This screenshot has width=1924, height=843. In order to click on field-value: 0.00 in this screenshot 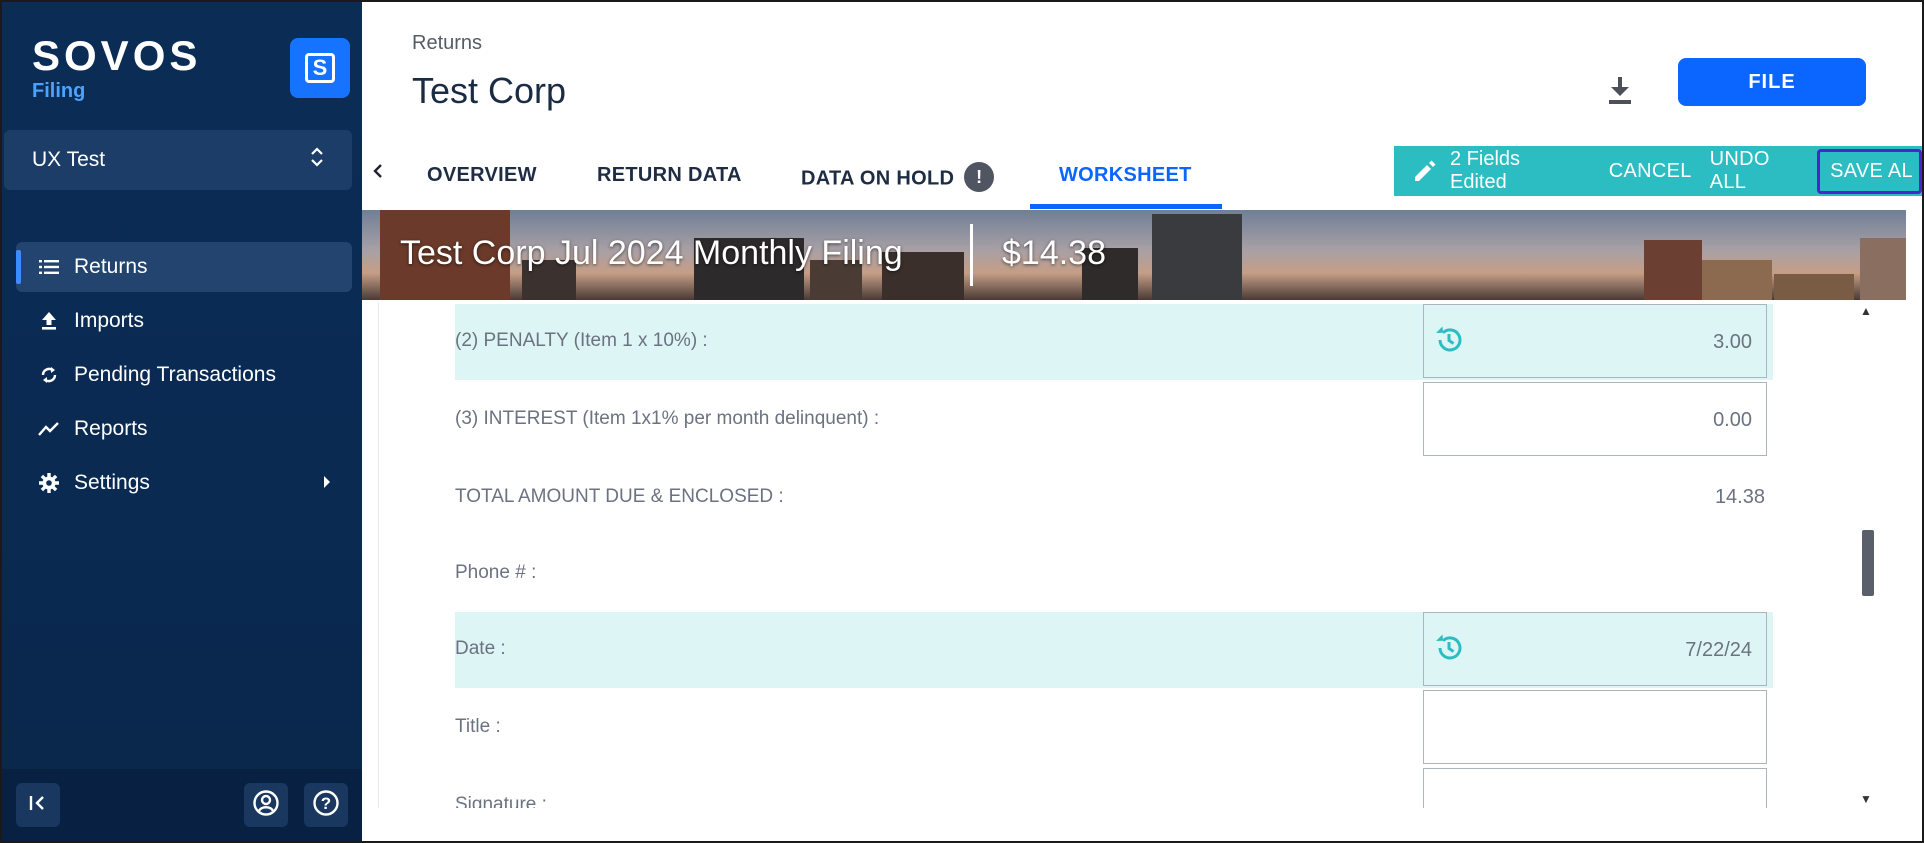, I will do `click(1732, 420)`.